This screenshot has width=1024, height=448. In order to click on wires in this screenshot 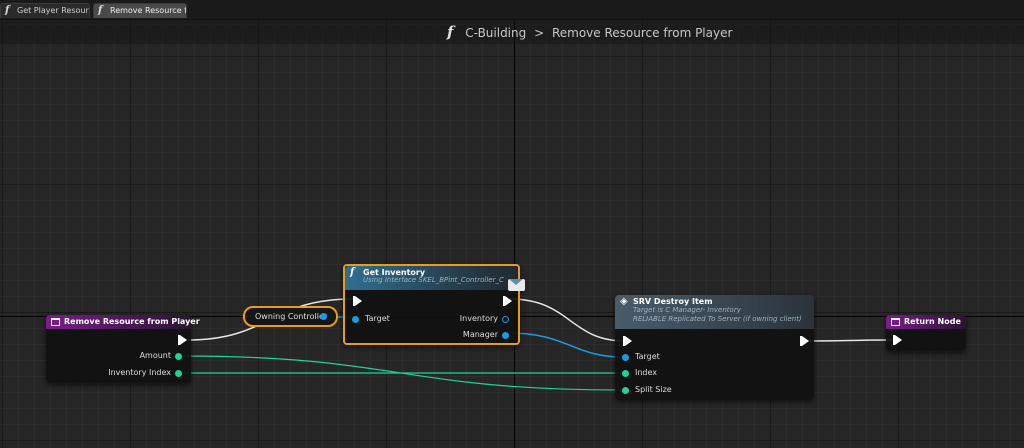, I will do `click(537, 344)`.